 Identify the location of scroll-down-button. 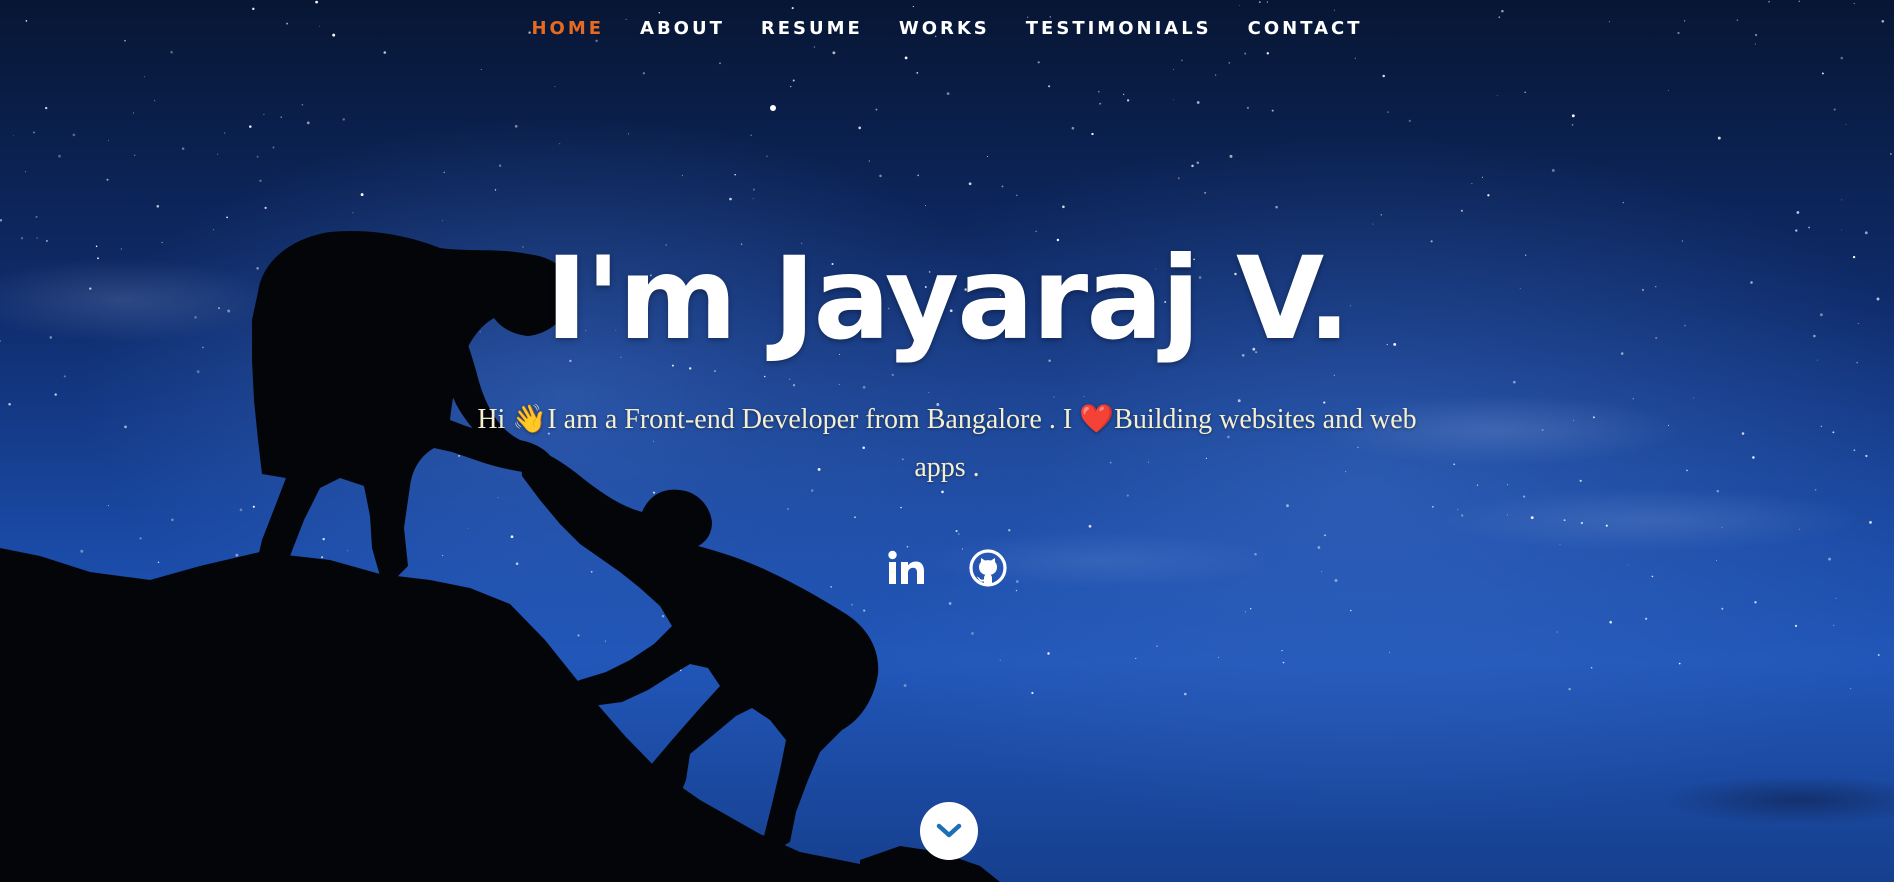
(949, 831).